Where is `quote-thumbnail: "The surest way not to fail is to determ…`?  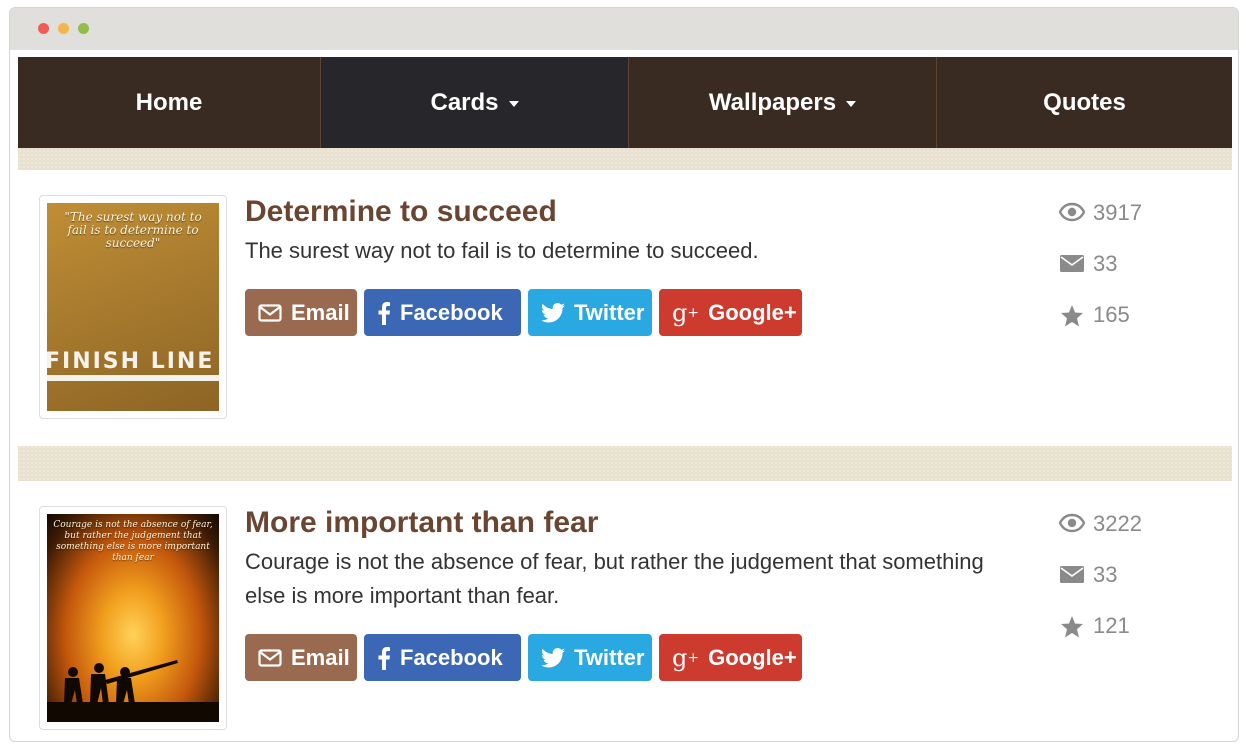 quote-thumbnail: "The surest way not to fail is to determ… is located at coordinates (133, 307).